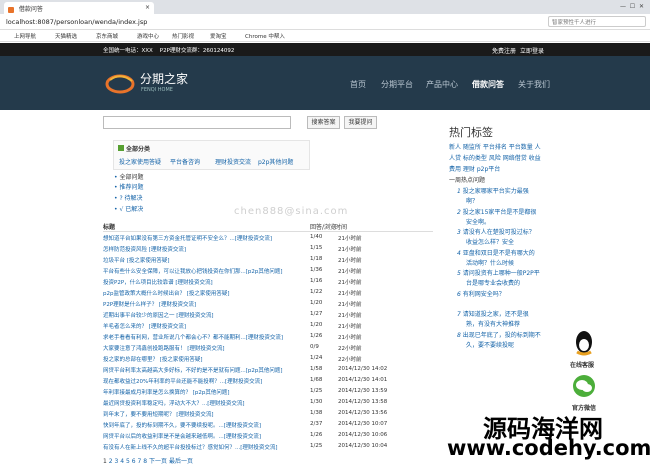 This screenshot has width=650, height=467. Describe the element at coordinates (147, 7) in the screenshot. I see `tab-close-icon: ×` at that location.